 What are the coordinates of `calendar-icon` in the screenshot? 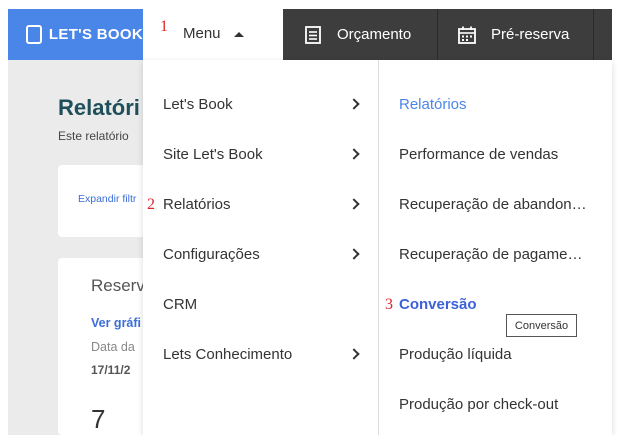 It's located at (467, 35).